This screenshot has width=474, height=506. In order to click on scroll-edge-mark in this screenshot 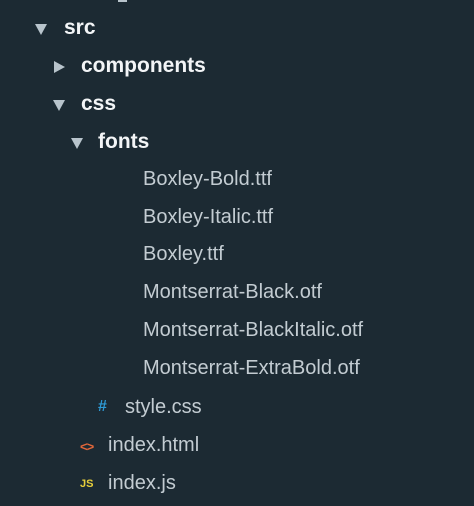, I will do `click(122, 1)`.